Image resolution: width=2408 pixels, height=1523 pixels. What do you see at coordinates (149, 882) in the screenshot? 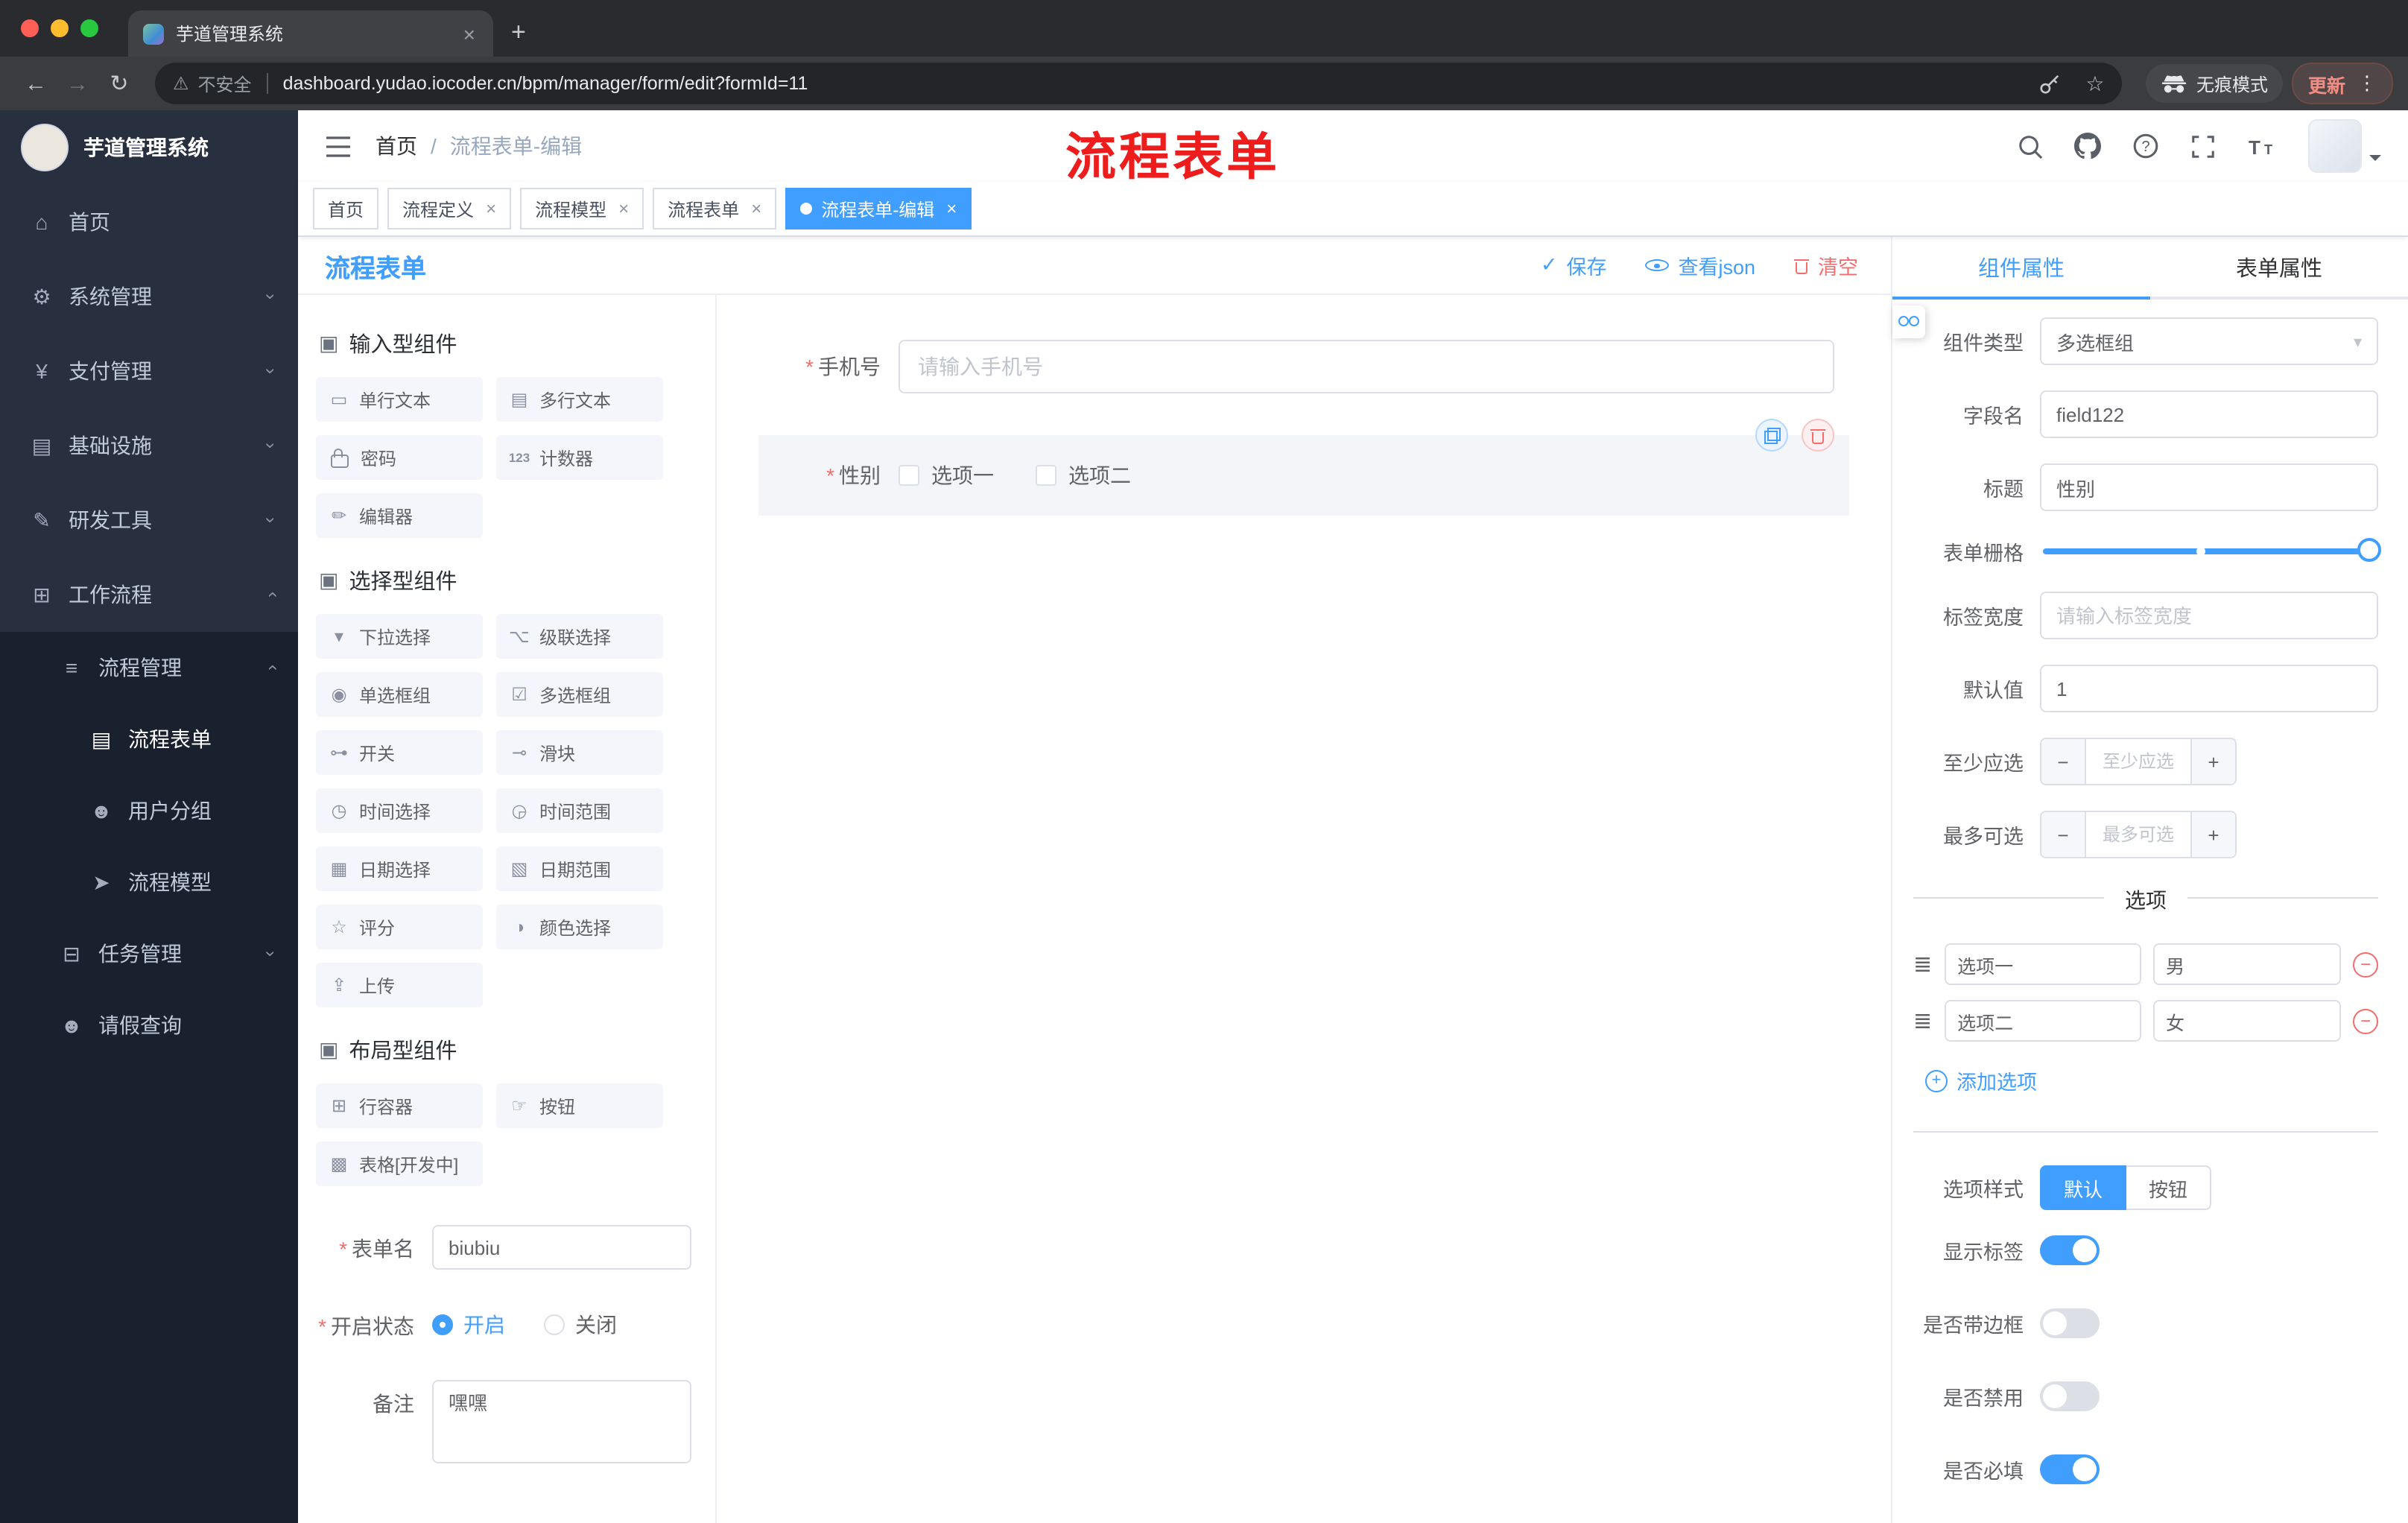
I see `sidebar-item-process-model: ➤ 流程模型` at bounding box center [149, 882].